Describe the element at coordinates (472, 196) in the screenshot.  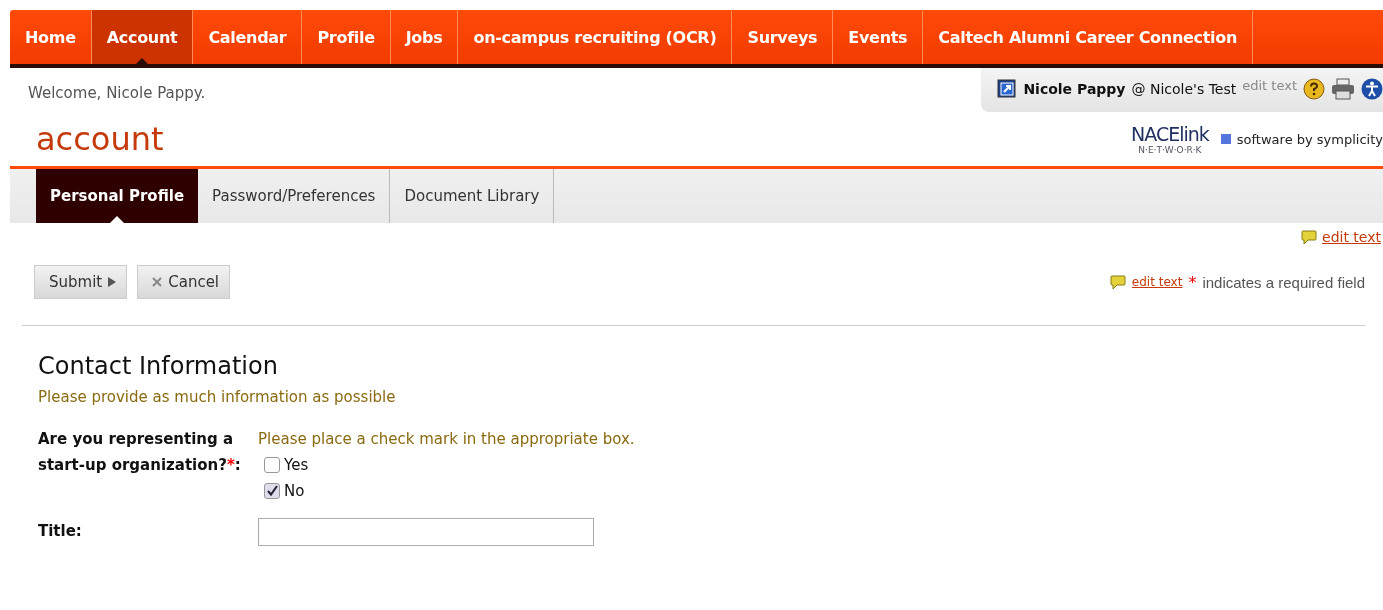
I see `tab: Document Library` at that location.